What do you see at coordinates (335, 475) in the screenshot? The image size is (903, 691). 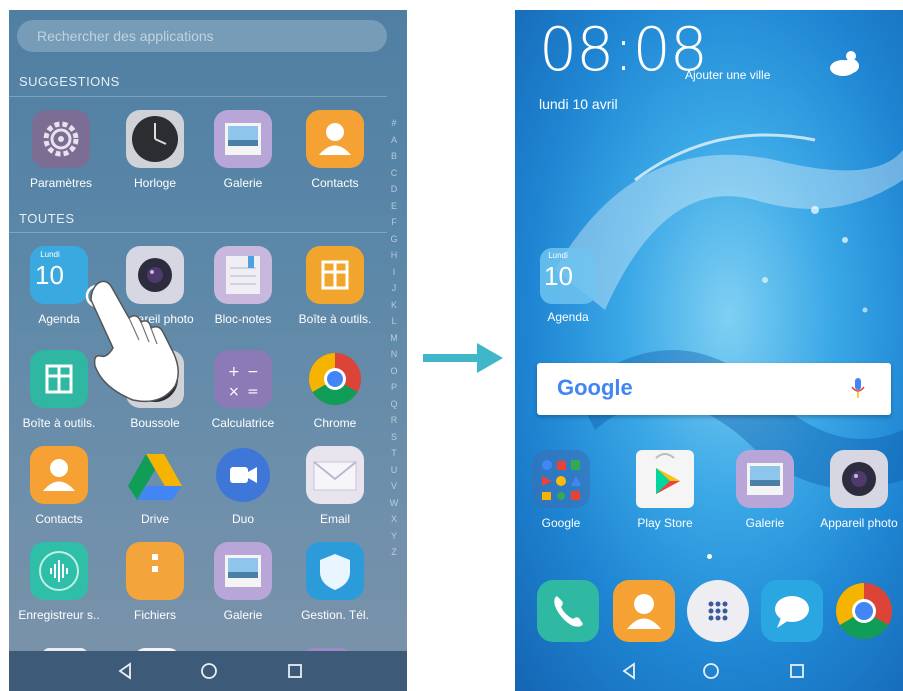 I see `email-icon` at bounding box center [335, 475].